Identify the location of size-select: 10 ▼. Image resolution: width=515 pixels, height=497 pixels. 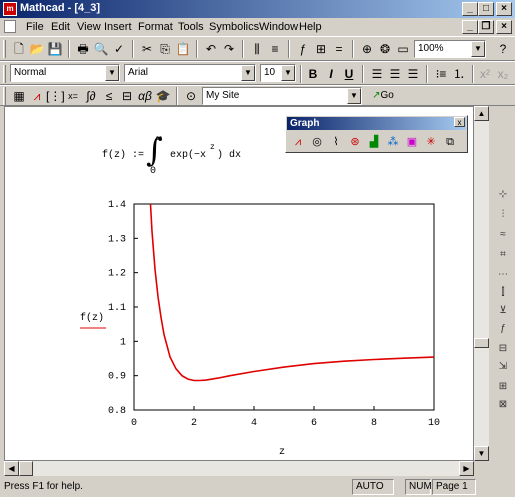
(278, 73).